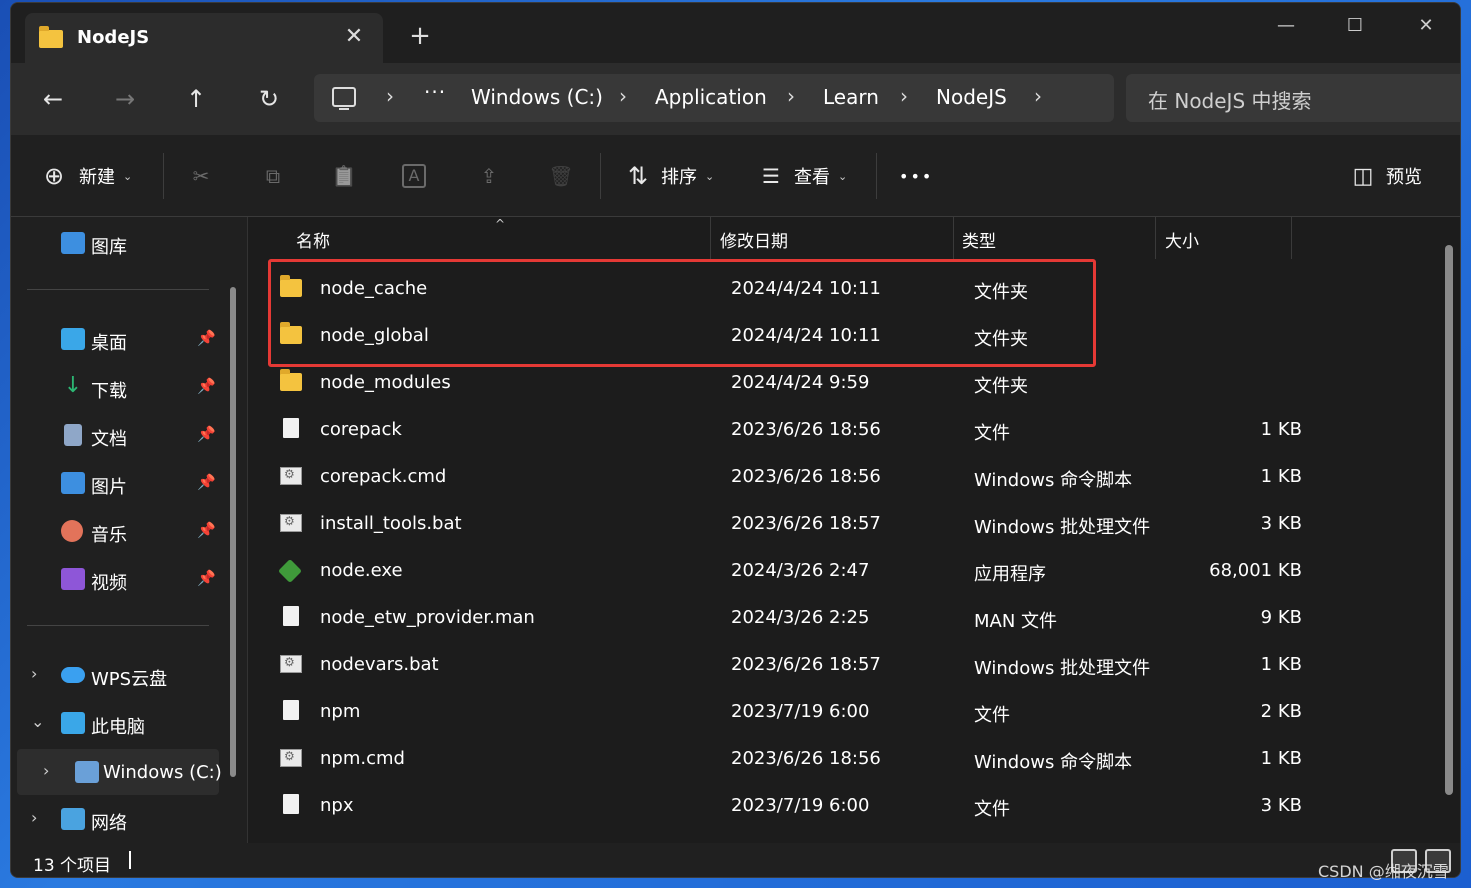  Describe the element at coordinates (1363, 176) in the screenshot. I see `preview-pane-icon: ◫` at that location.